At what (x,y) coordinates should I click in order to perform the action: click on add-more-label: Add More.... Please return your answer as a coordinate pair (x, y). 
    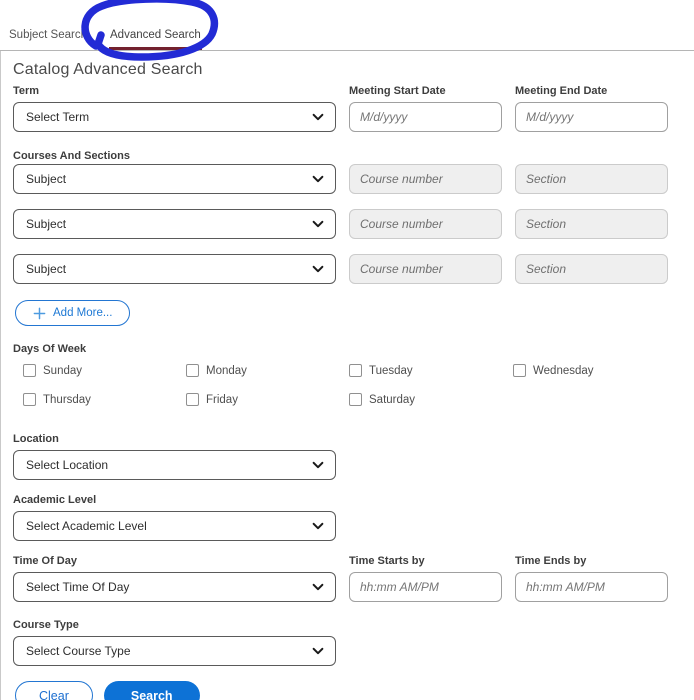
    Looking at the image, I should click on (83, 313).